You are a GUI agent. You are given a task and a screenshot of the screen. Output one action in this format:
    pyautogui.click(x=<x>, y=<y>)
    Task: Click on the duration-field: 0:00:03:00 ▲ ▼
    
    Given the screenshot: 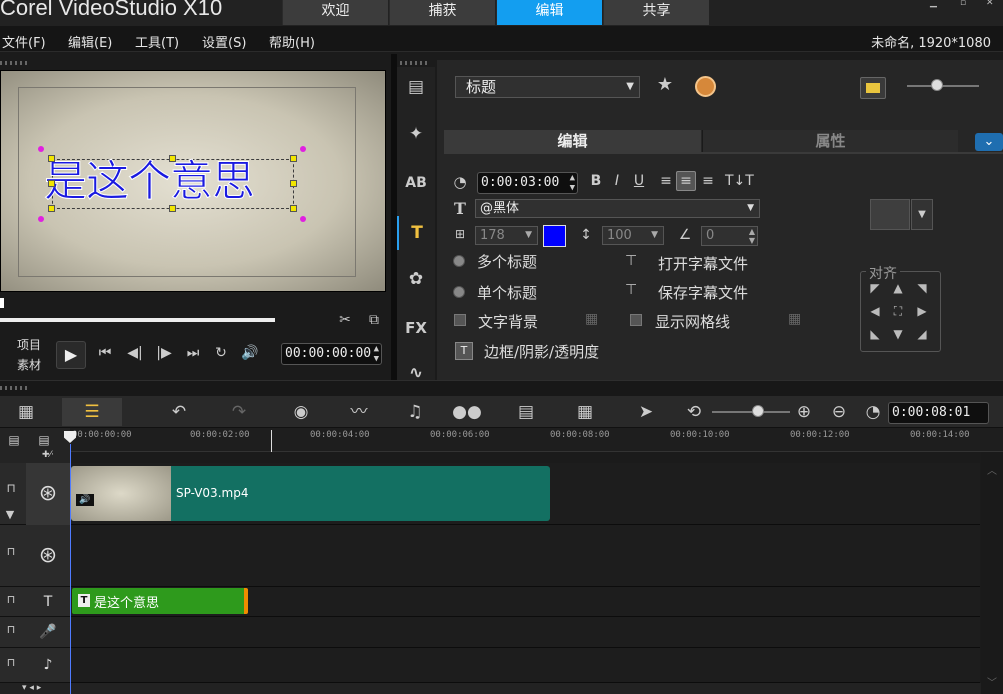 What is the action you would take?
    pyautogui.click(x=527, y=183)
    